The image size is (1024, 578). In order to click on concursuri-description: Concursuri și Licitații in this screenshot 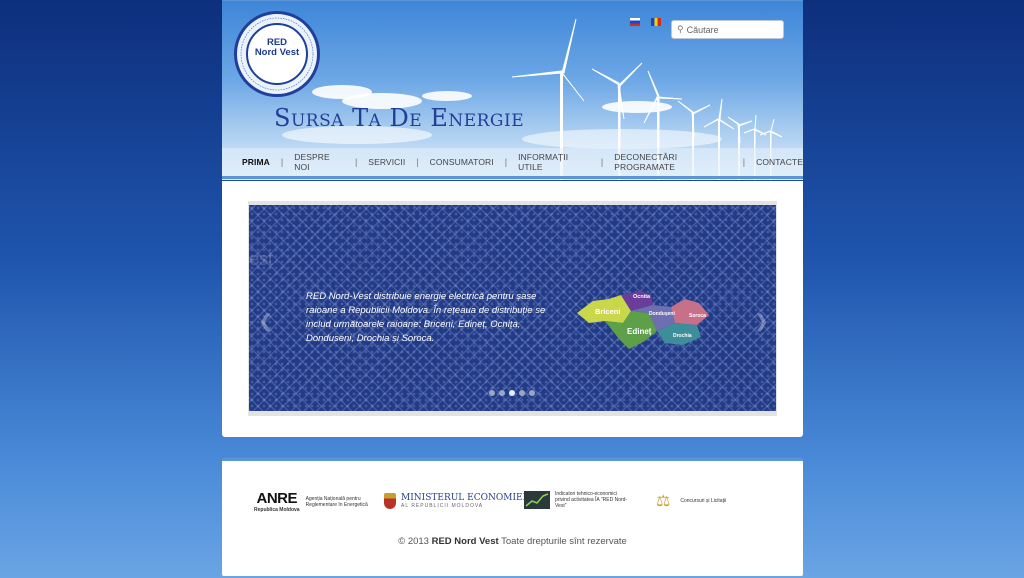, I will do `click(703, 501)`.